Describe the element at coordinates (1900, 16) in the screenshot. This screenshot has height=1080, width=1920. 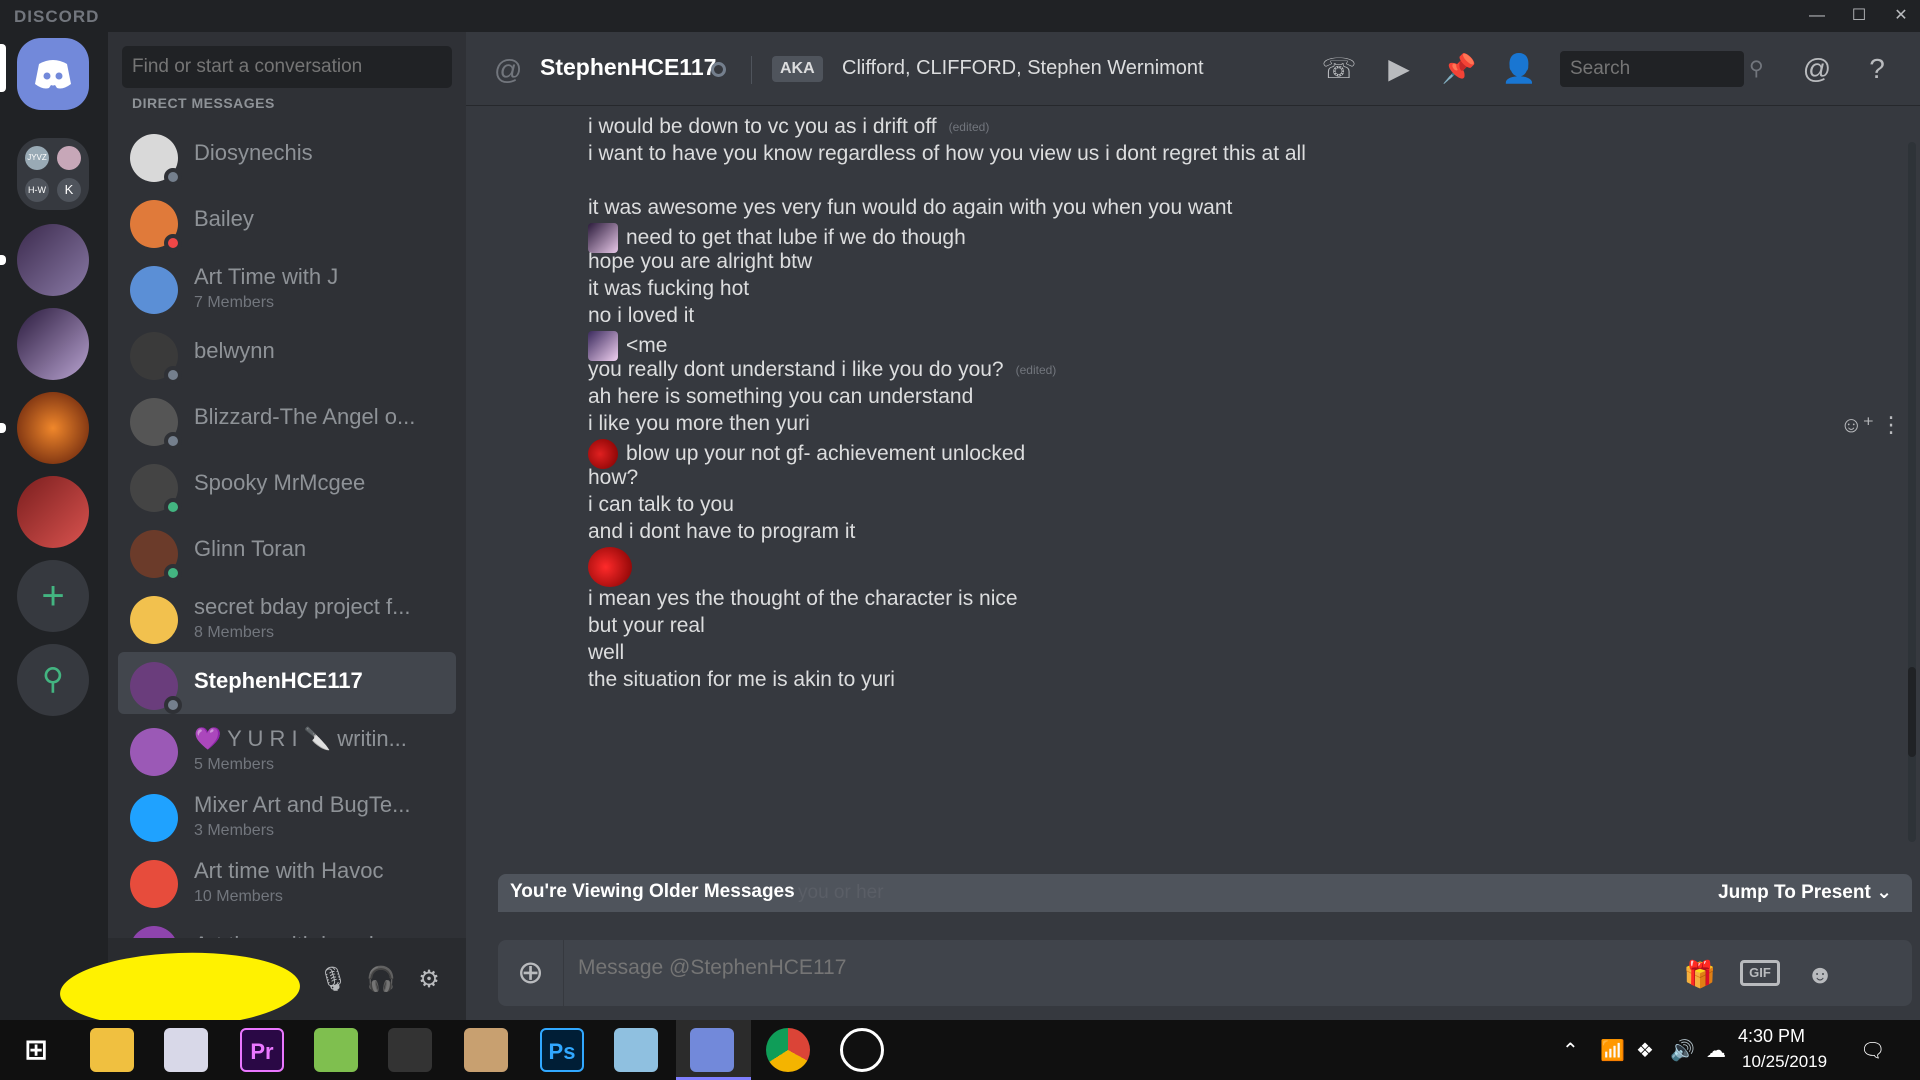
I see `close-button: ✕` at that location.